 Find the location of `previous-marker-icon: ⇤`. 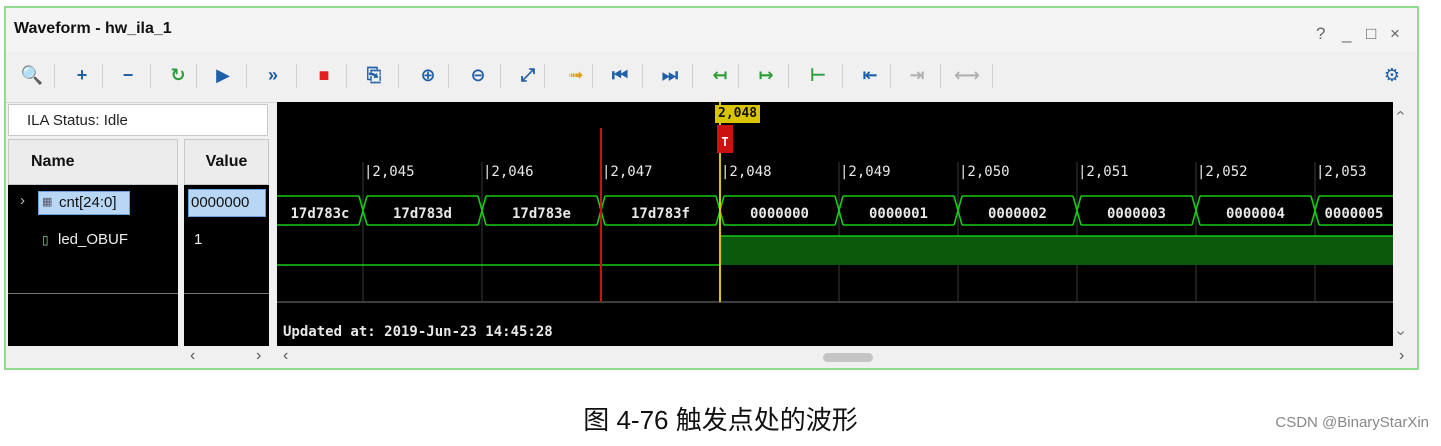

previous-marker-icon: ⇤ is located at coordinates (870, 75).